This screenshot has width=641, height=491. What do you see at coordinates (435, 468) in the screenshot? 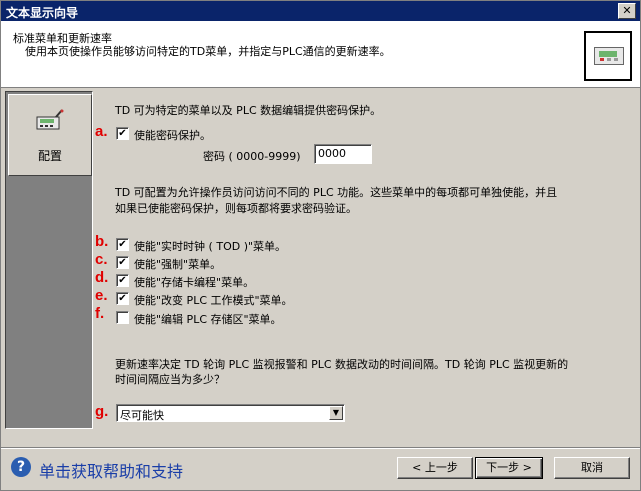
I see `back-button: < 上一步` at bounding box center [435, 468].